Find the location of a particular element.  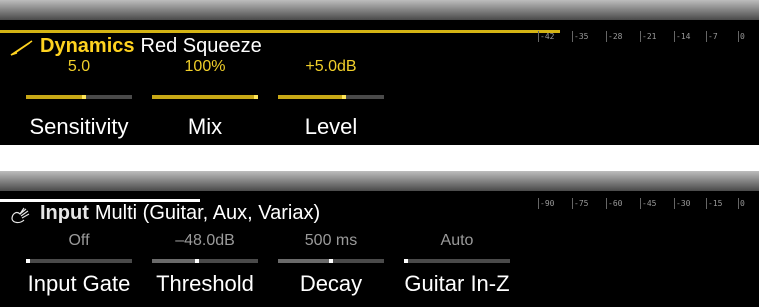

meter-tick-label: -45 is located at coordinates (648, 203).